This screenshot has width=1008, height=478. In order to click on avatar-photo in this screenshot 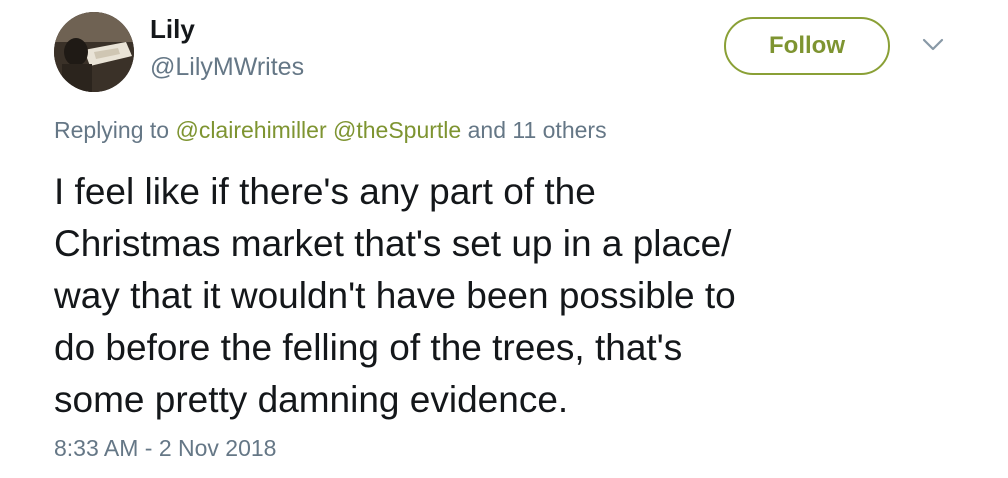, I will do `click(94, 52)`.